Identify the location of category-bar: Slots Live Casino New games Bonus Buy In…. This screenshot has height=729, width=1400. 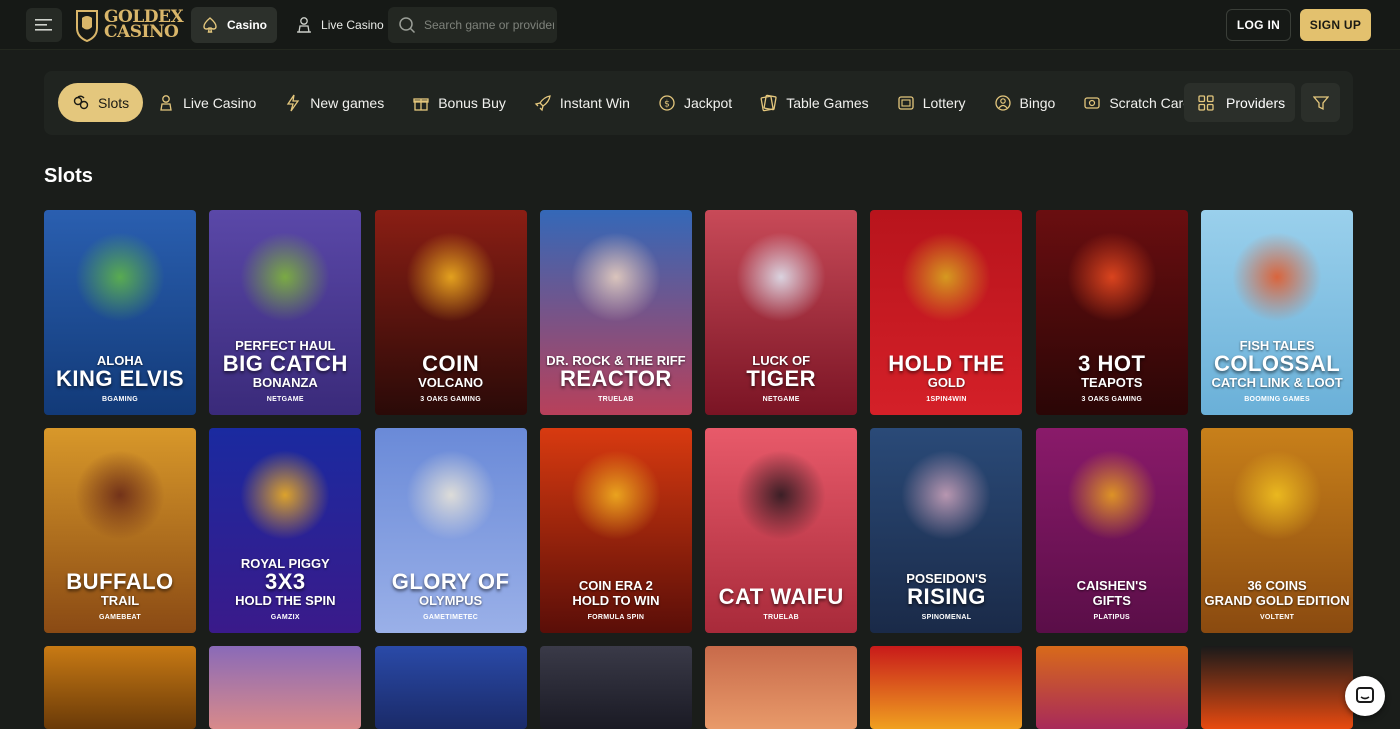
(698, 103).